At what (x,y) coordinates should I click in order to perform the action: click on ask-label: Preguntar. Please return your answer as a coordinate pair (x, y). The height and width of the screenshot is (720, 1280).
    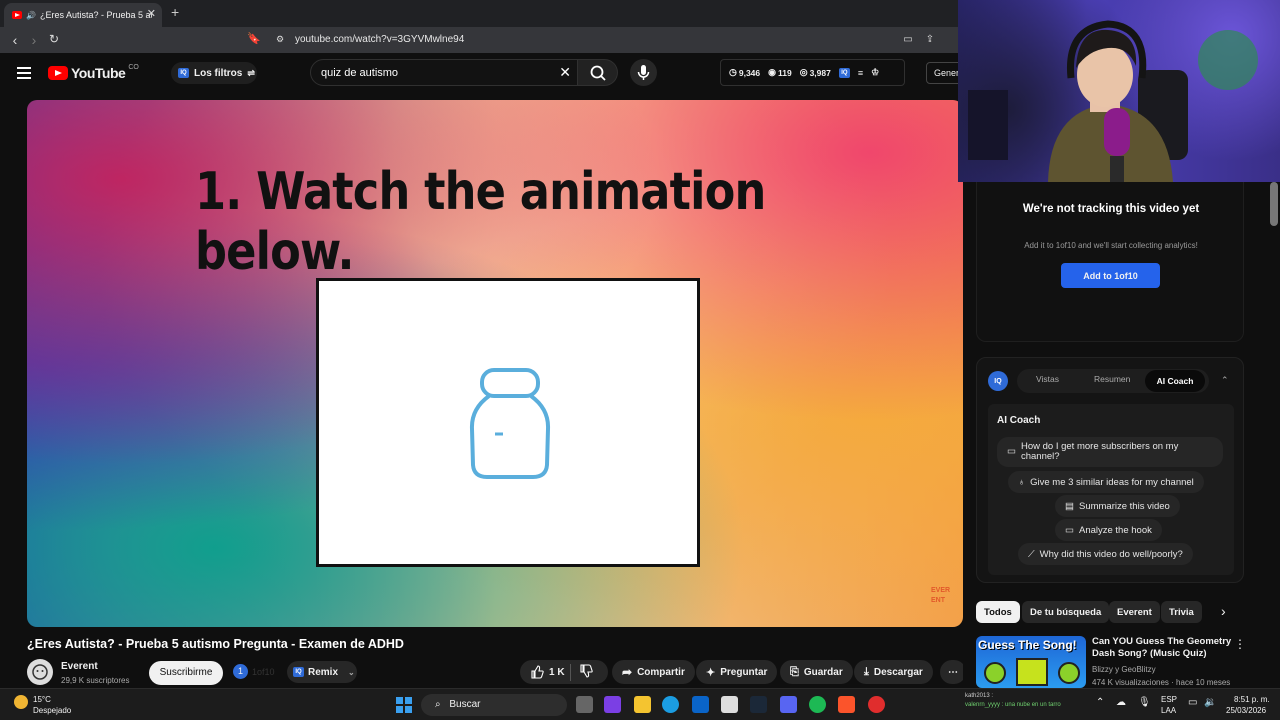
    Looking at the image, I should click on (744, 672).